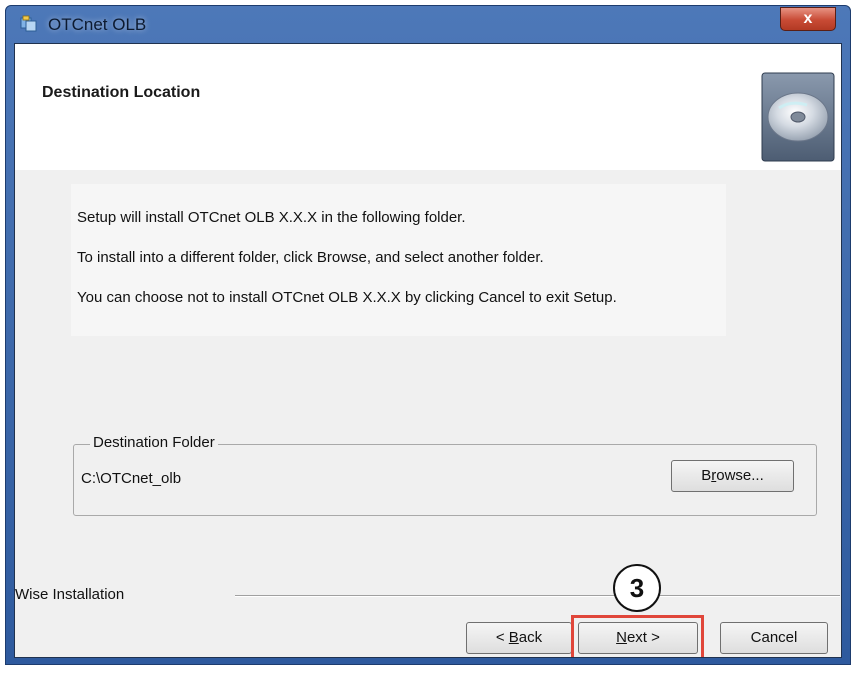 This screenshot has width=856, height=674. Describe the element at coordinates (519, 638) in the screenshot. I see `back-button: < Back` at that location.